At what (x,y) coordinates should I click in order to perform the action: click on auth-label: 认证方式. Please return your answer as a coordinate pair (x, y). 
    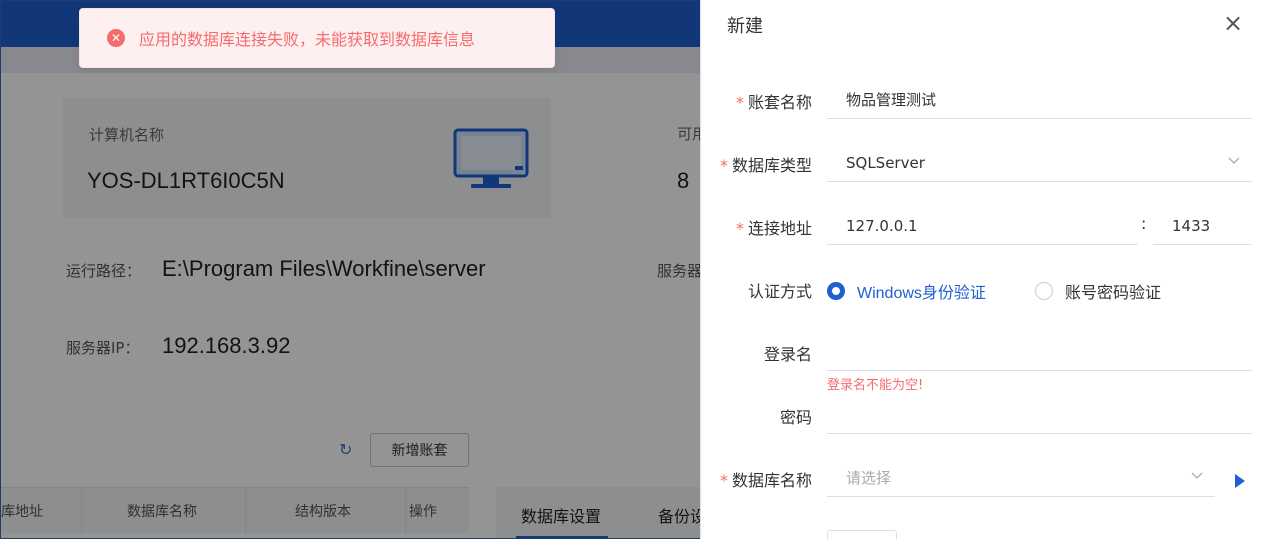
    Looking at the image, I should click on (779, 291).